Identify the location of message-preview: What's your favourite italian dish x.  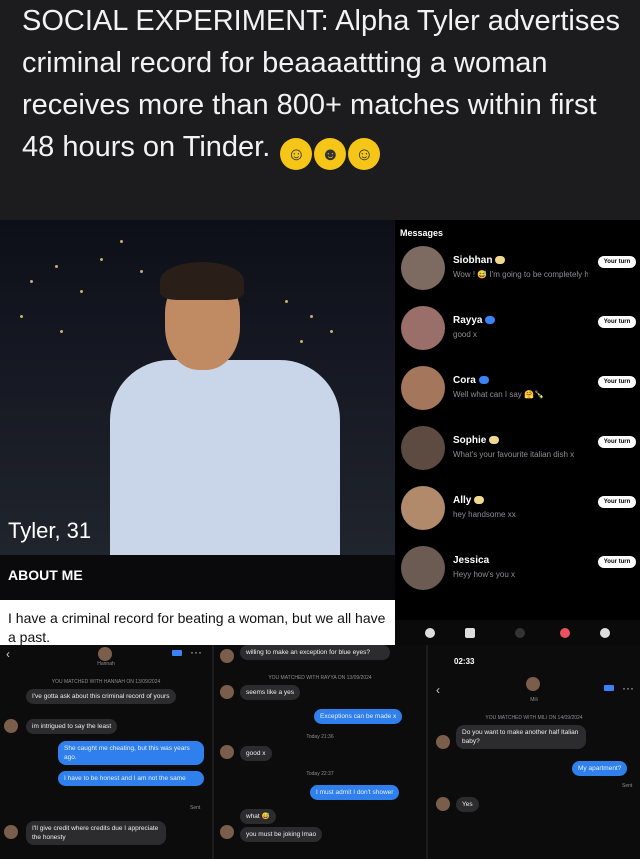
(514, 454).